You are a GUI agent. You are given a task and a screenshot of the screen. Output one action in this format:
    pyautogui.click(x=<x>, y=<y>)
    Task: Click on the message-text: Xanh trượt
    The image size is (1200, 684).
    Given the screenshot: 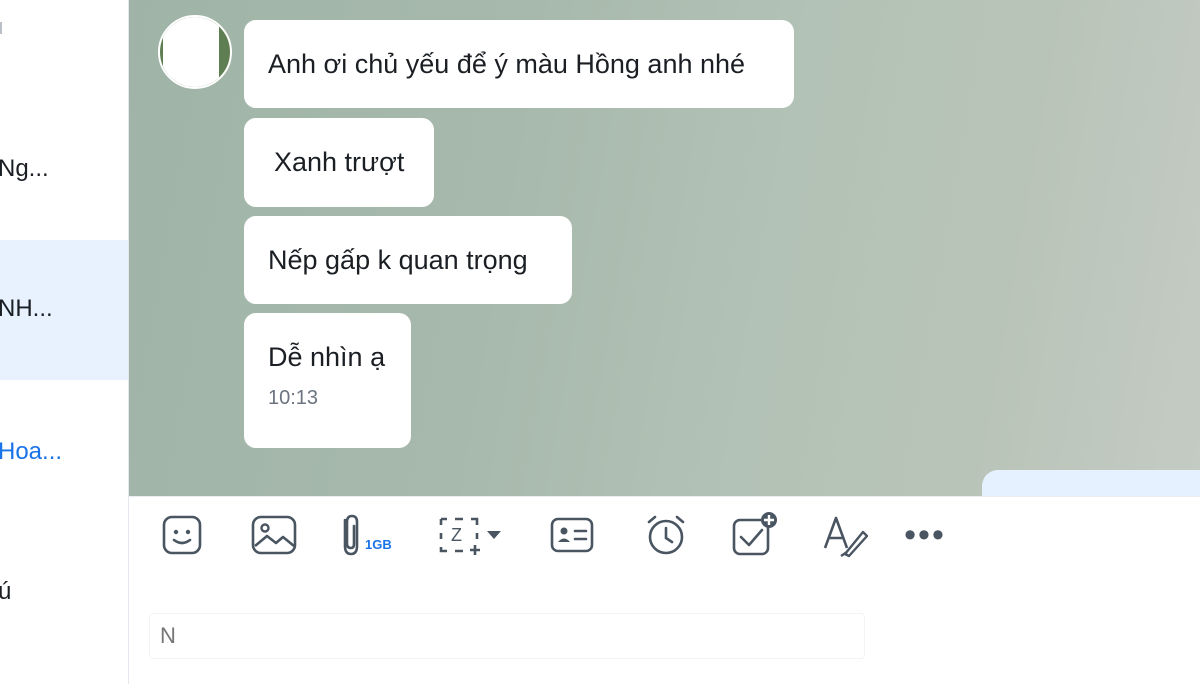 What is the action you would take?
    pyautogui.click(x=339, y=162)
    